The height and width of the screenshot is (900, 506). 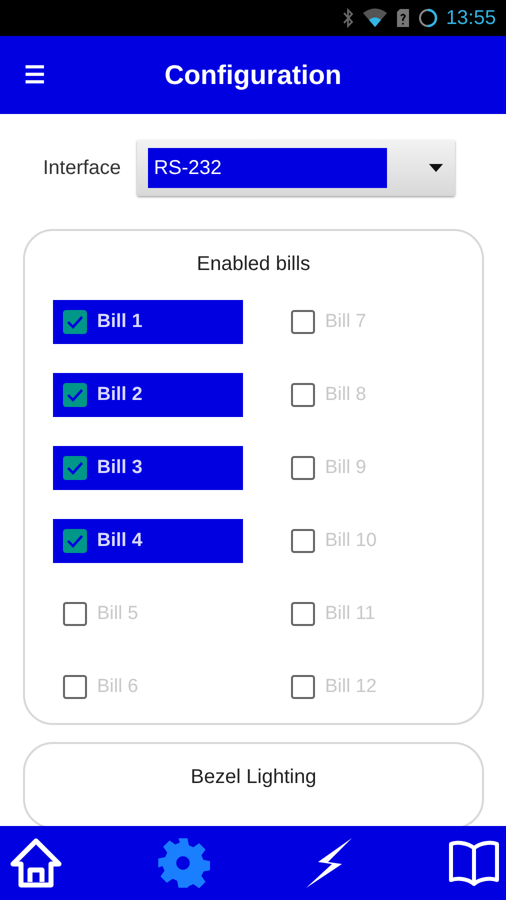 What do you see at coordinates (35, 75) in the screenshot?
I see `menu-button: ☰` at bounding box center [35, 75].